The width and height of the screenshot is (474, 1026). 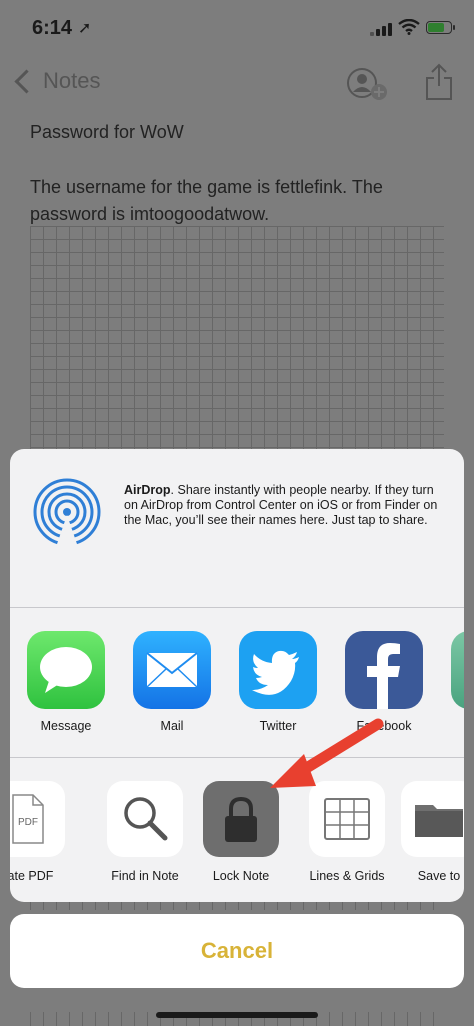 I want to click on action-create-pdf: PDF eate PDF, so click(x=46, y=832).